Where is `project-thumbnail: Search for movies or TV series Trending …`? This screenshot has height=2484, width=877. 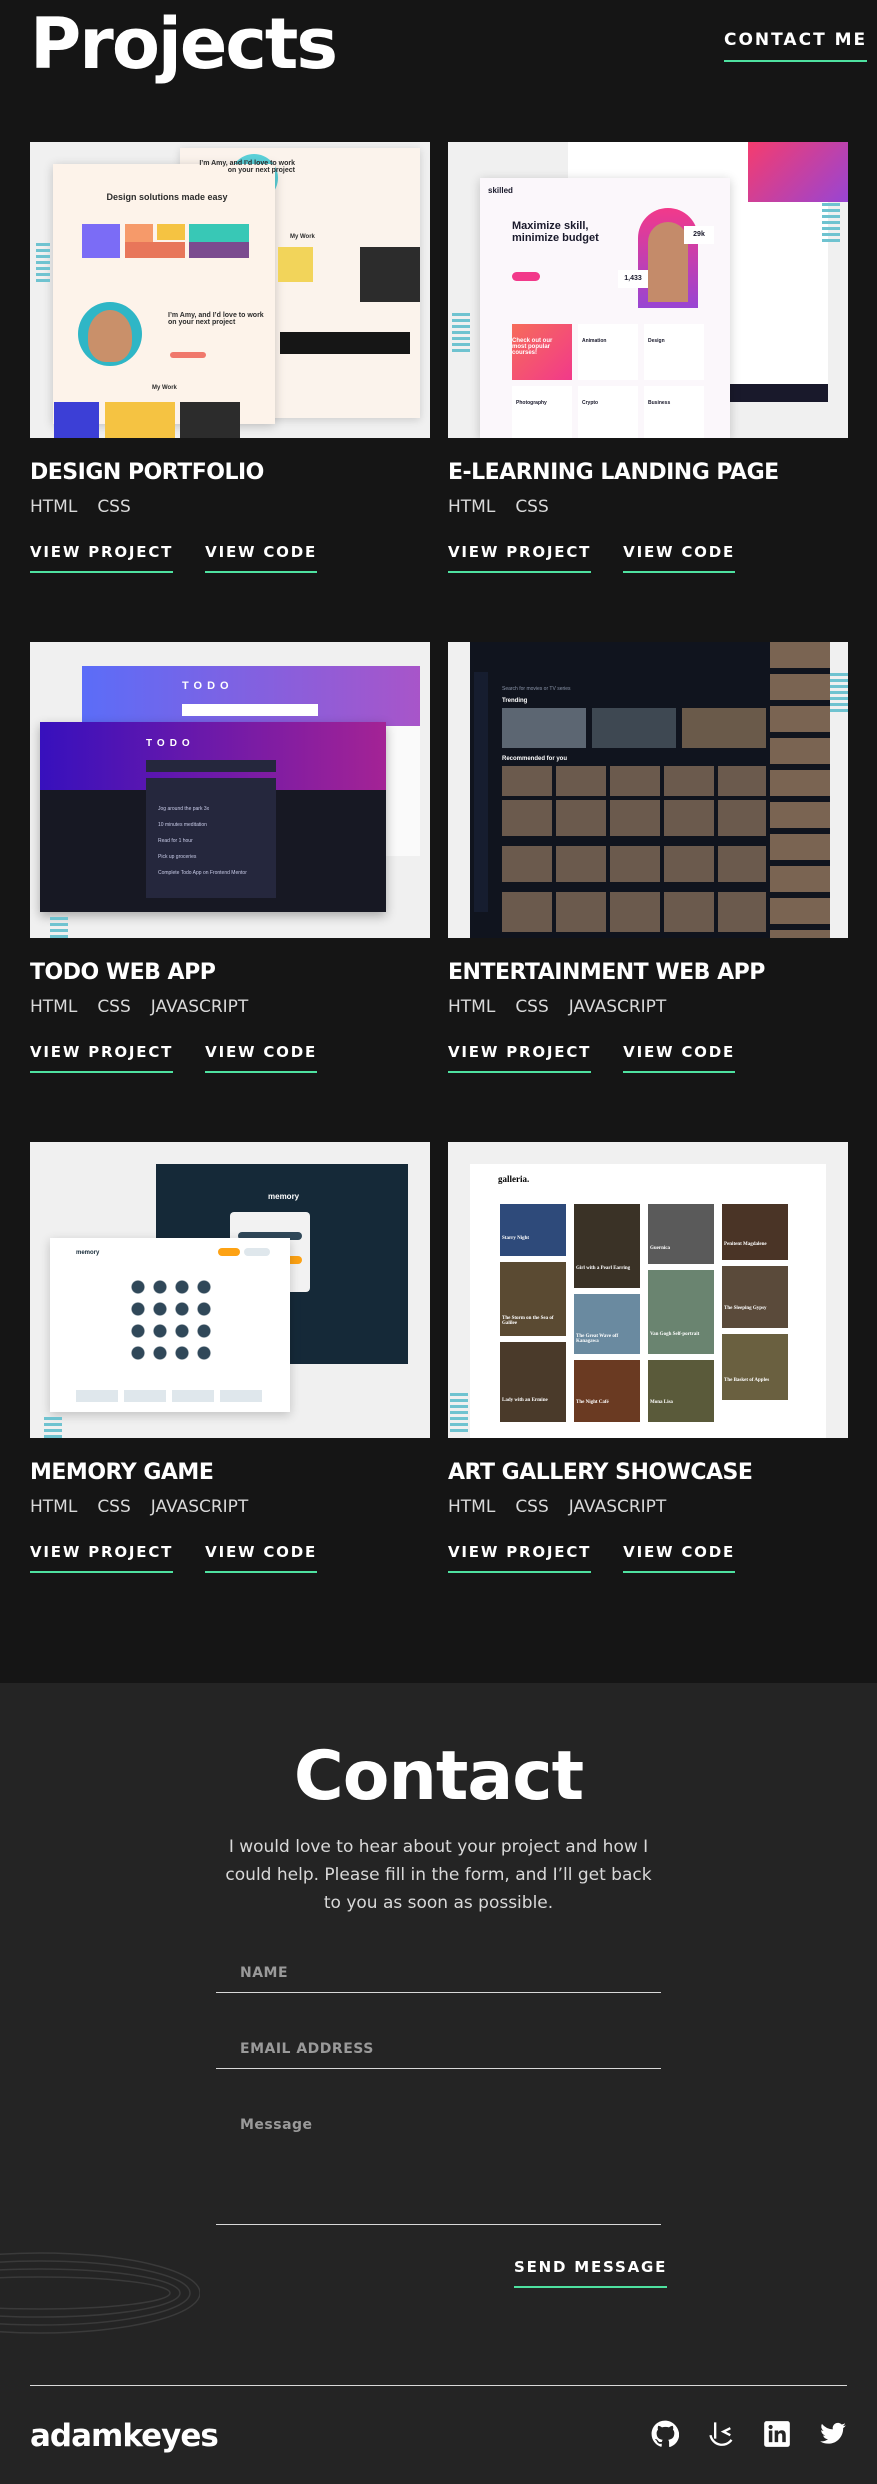 project-thumbnail: Search for movies or TV series Trending … is located at coordinates (648, 790).